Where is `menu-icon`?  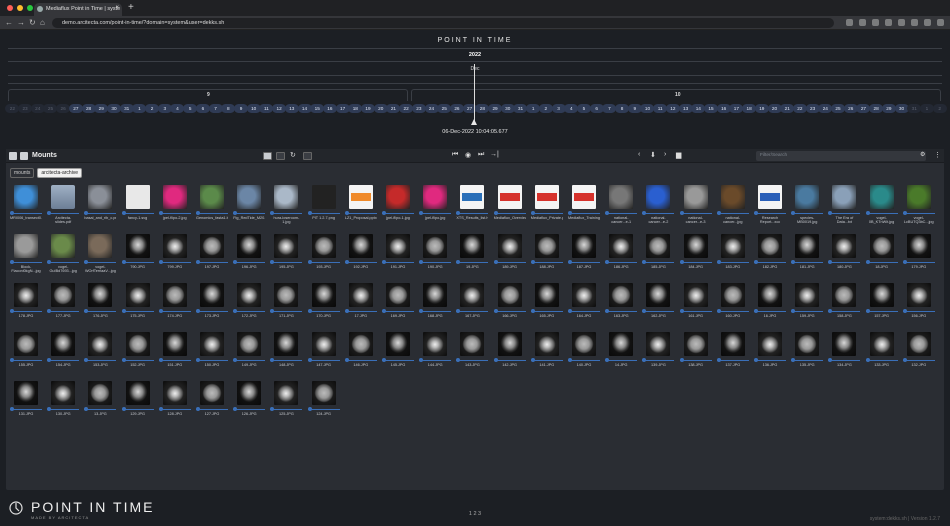 menu-icon is located at coordinates (940, 22).